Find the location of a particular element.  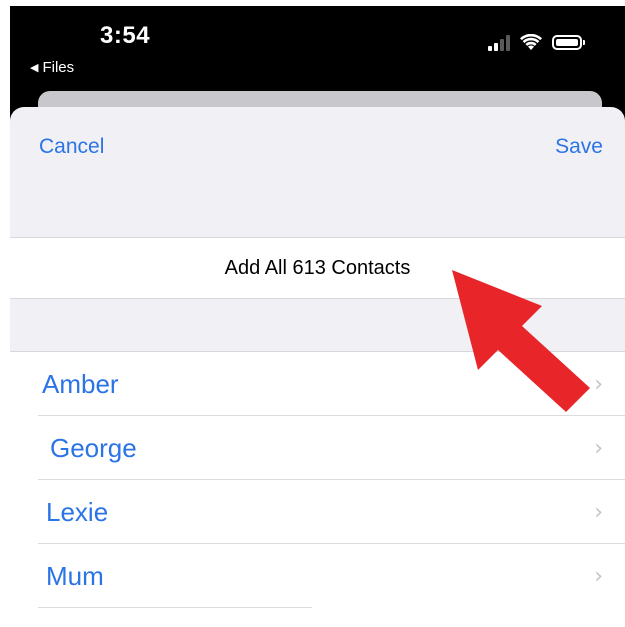

add-all-contacts-button: Add All 613 Contacts is located at coordinates (317, 268).